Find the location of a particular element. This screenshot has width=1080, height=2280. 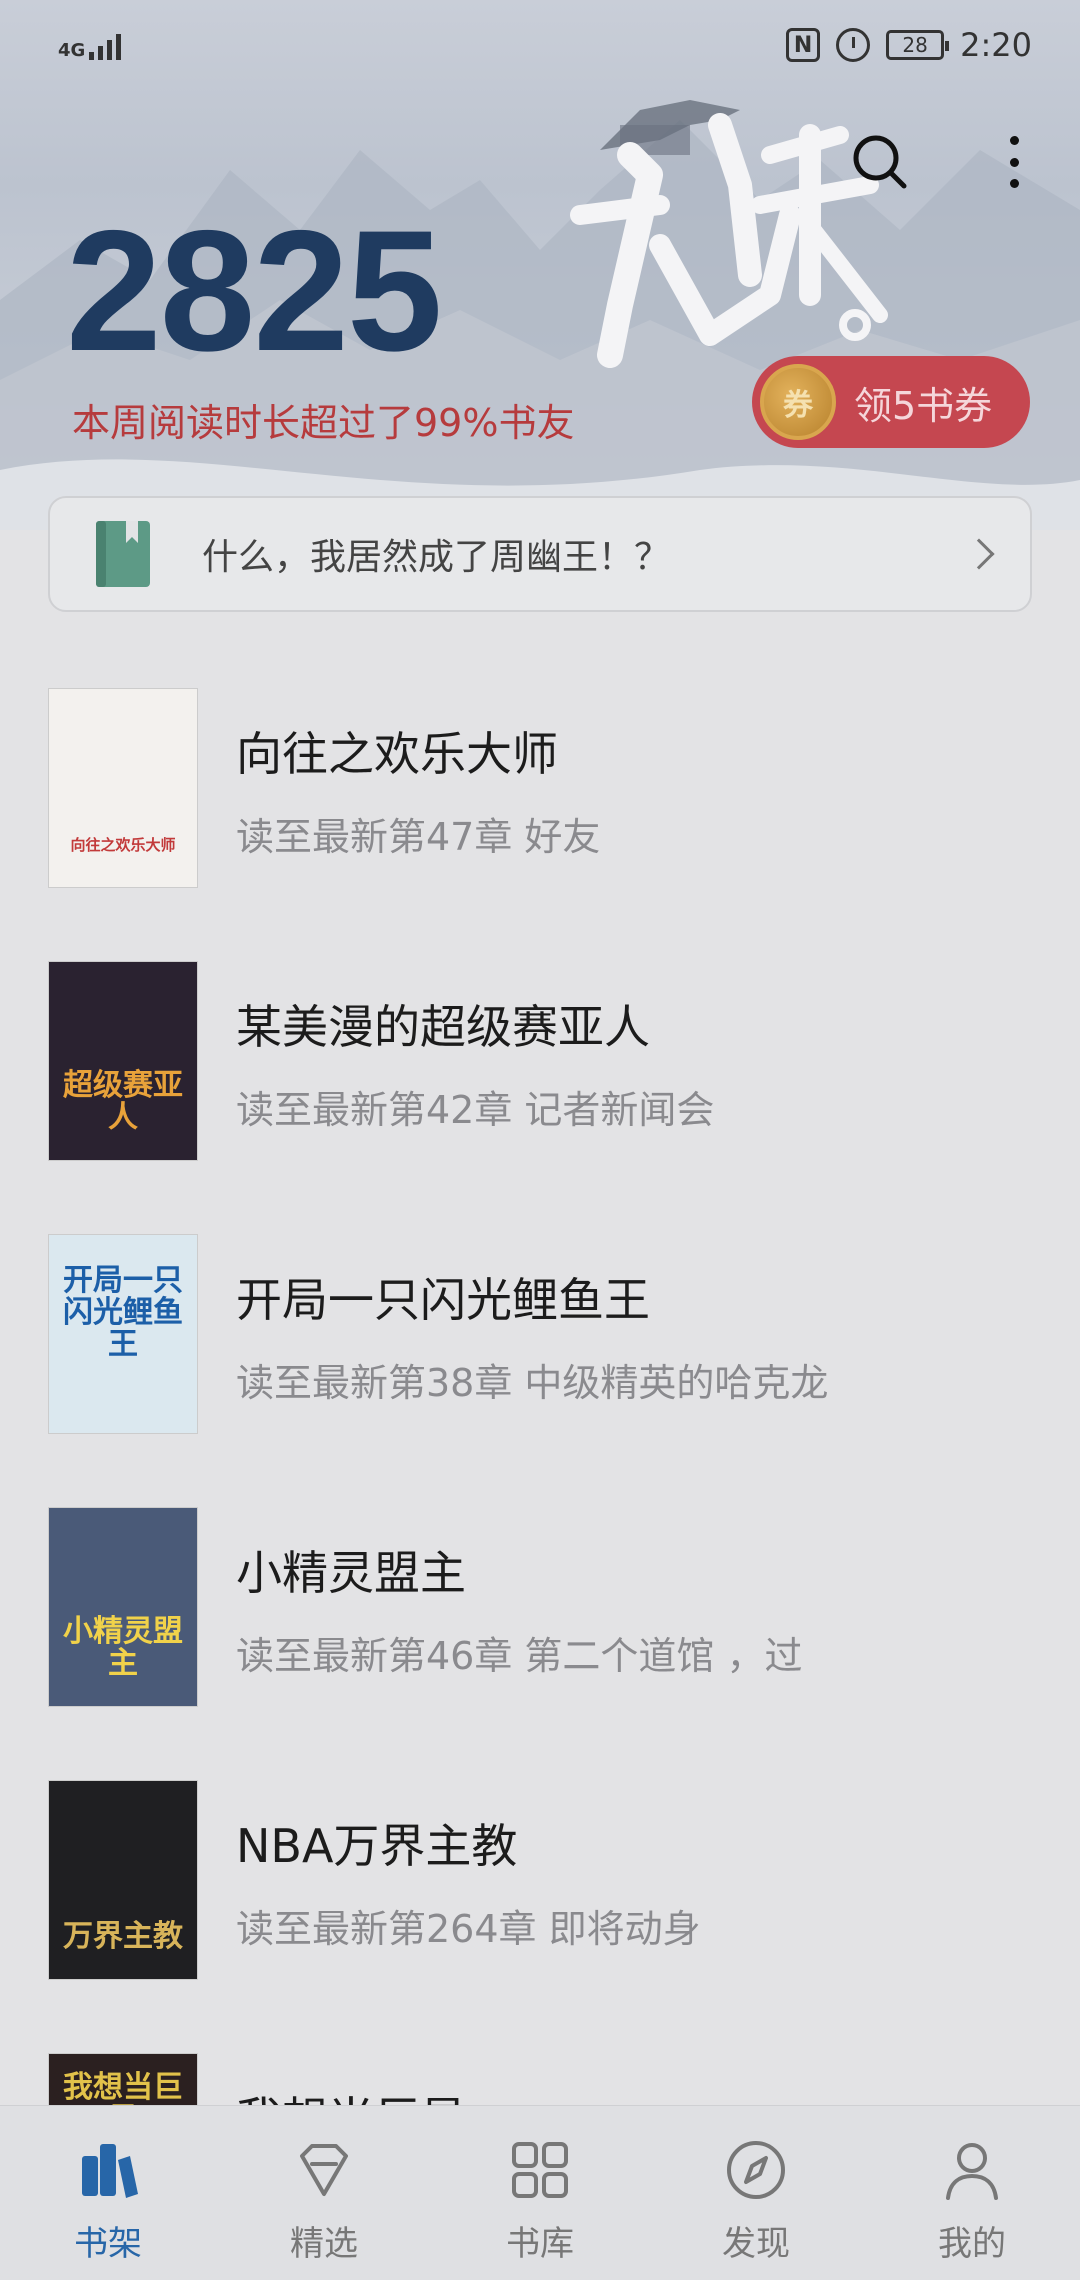

coupon-coin-icon: 券 is located at coordinates (798, 402).